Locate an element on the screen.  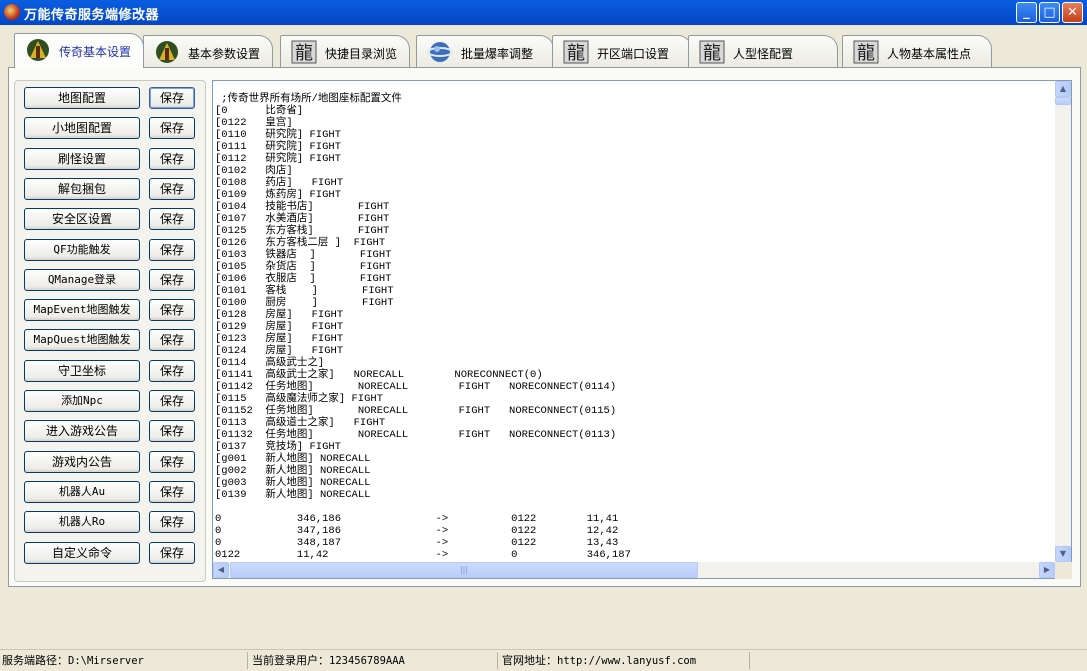
editor-line: [0 比奇省] is located at coordinates (259, 111).